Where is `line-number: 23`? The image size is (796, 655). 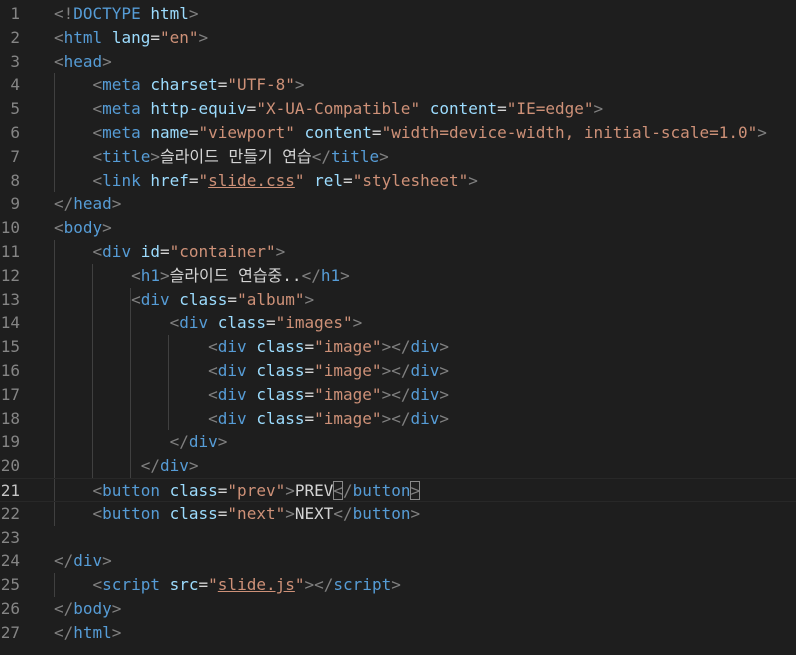 line-number: 23 is located at coordinates (10, 537).